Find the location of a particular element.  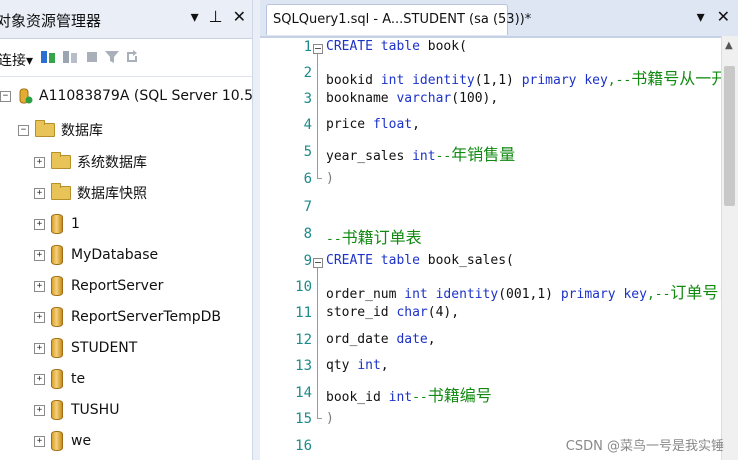

tree-item-system-databases: + 系统数据库 is located at coordinates (90, 162).